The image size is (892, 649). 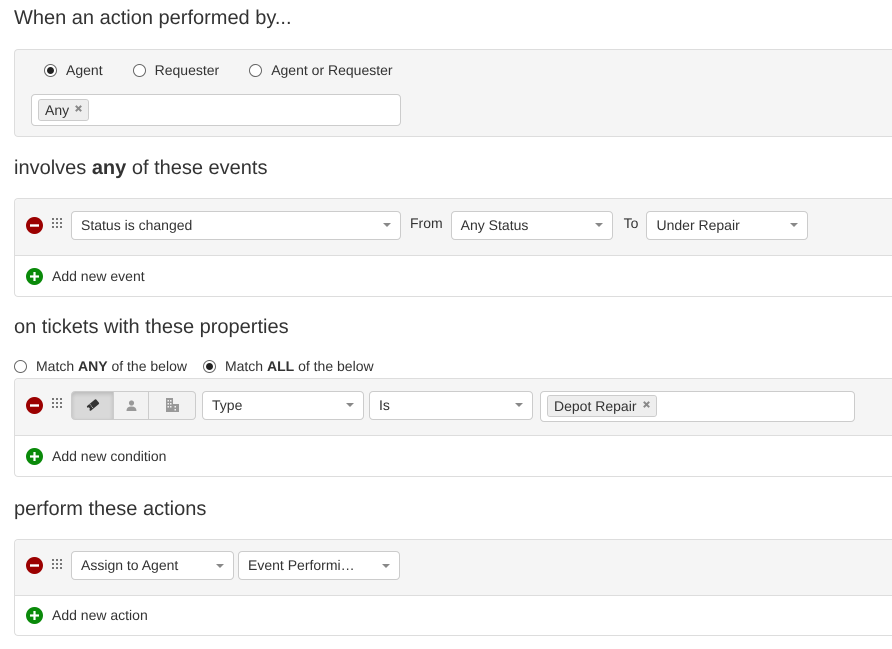 I want to click on building-icon, so click(x=172, y=405).